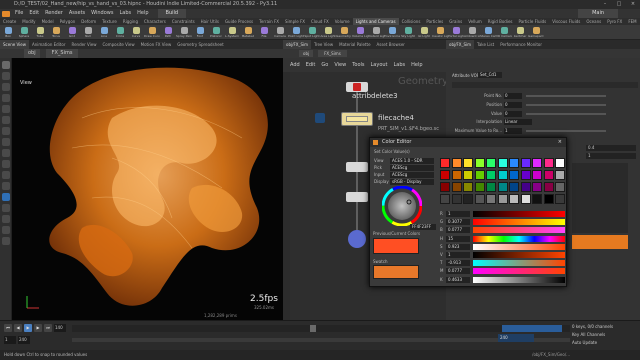  I want to click on shelf-tool-button: Null, so click(88, 32).